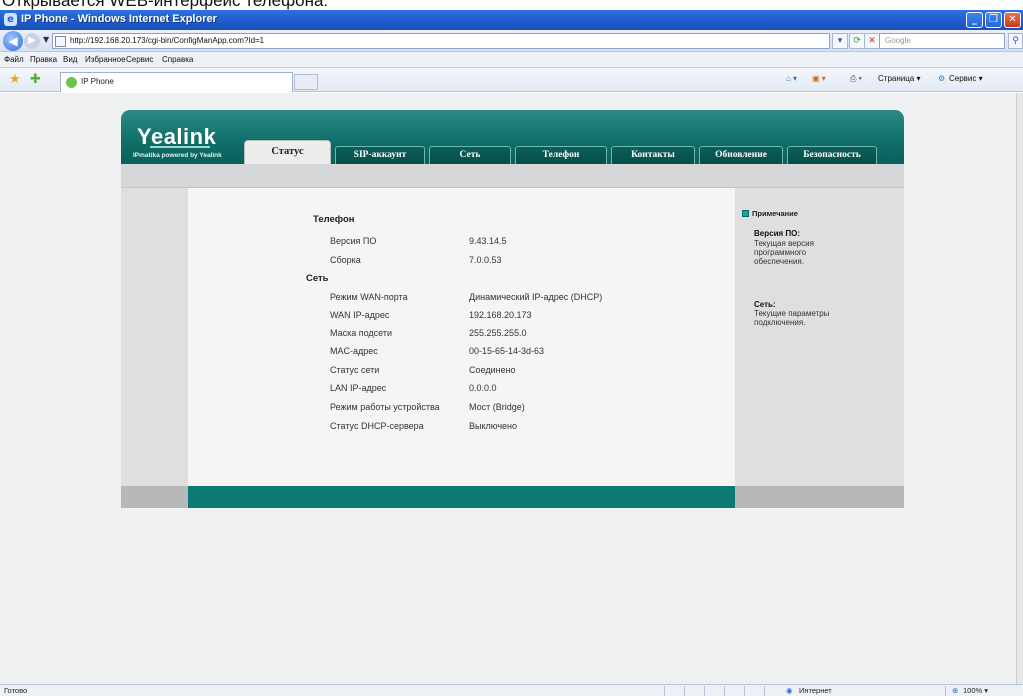  I want to click on page-menu-label: Страница, so click(896, 78).